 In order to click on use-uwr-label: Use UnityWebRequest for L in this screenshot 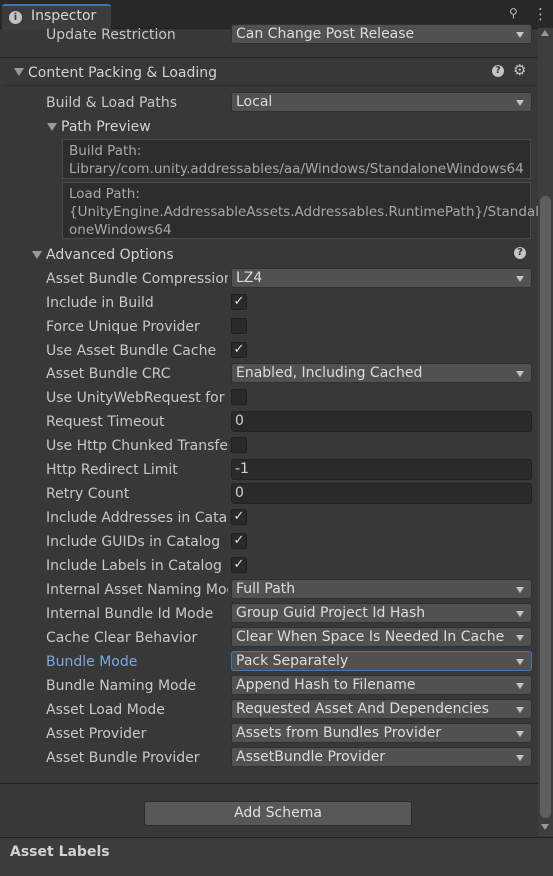, I will do `click(137, 398)`.